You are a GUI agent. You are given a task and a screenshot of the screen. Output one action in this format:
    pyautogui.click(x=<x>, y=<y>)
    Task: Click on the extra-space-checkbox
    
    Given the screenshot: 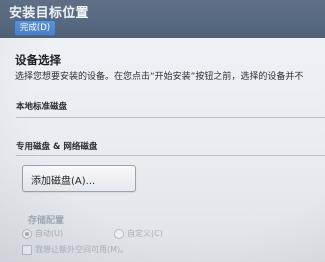 What is the action you would take?
    pyautogui.click(x=27, y=250)
    